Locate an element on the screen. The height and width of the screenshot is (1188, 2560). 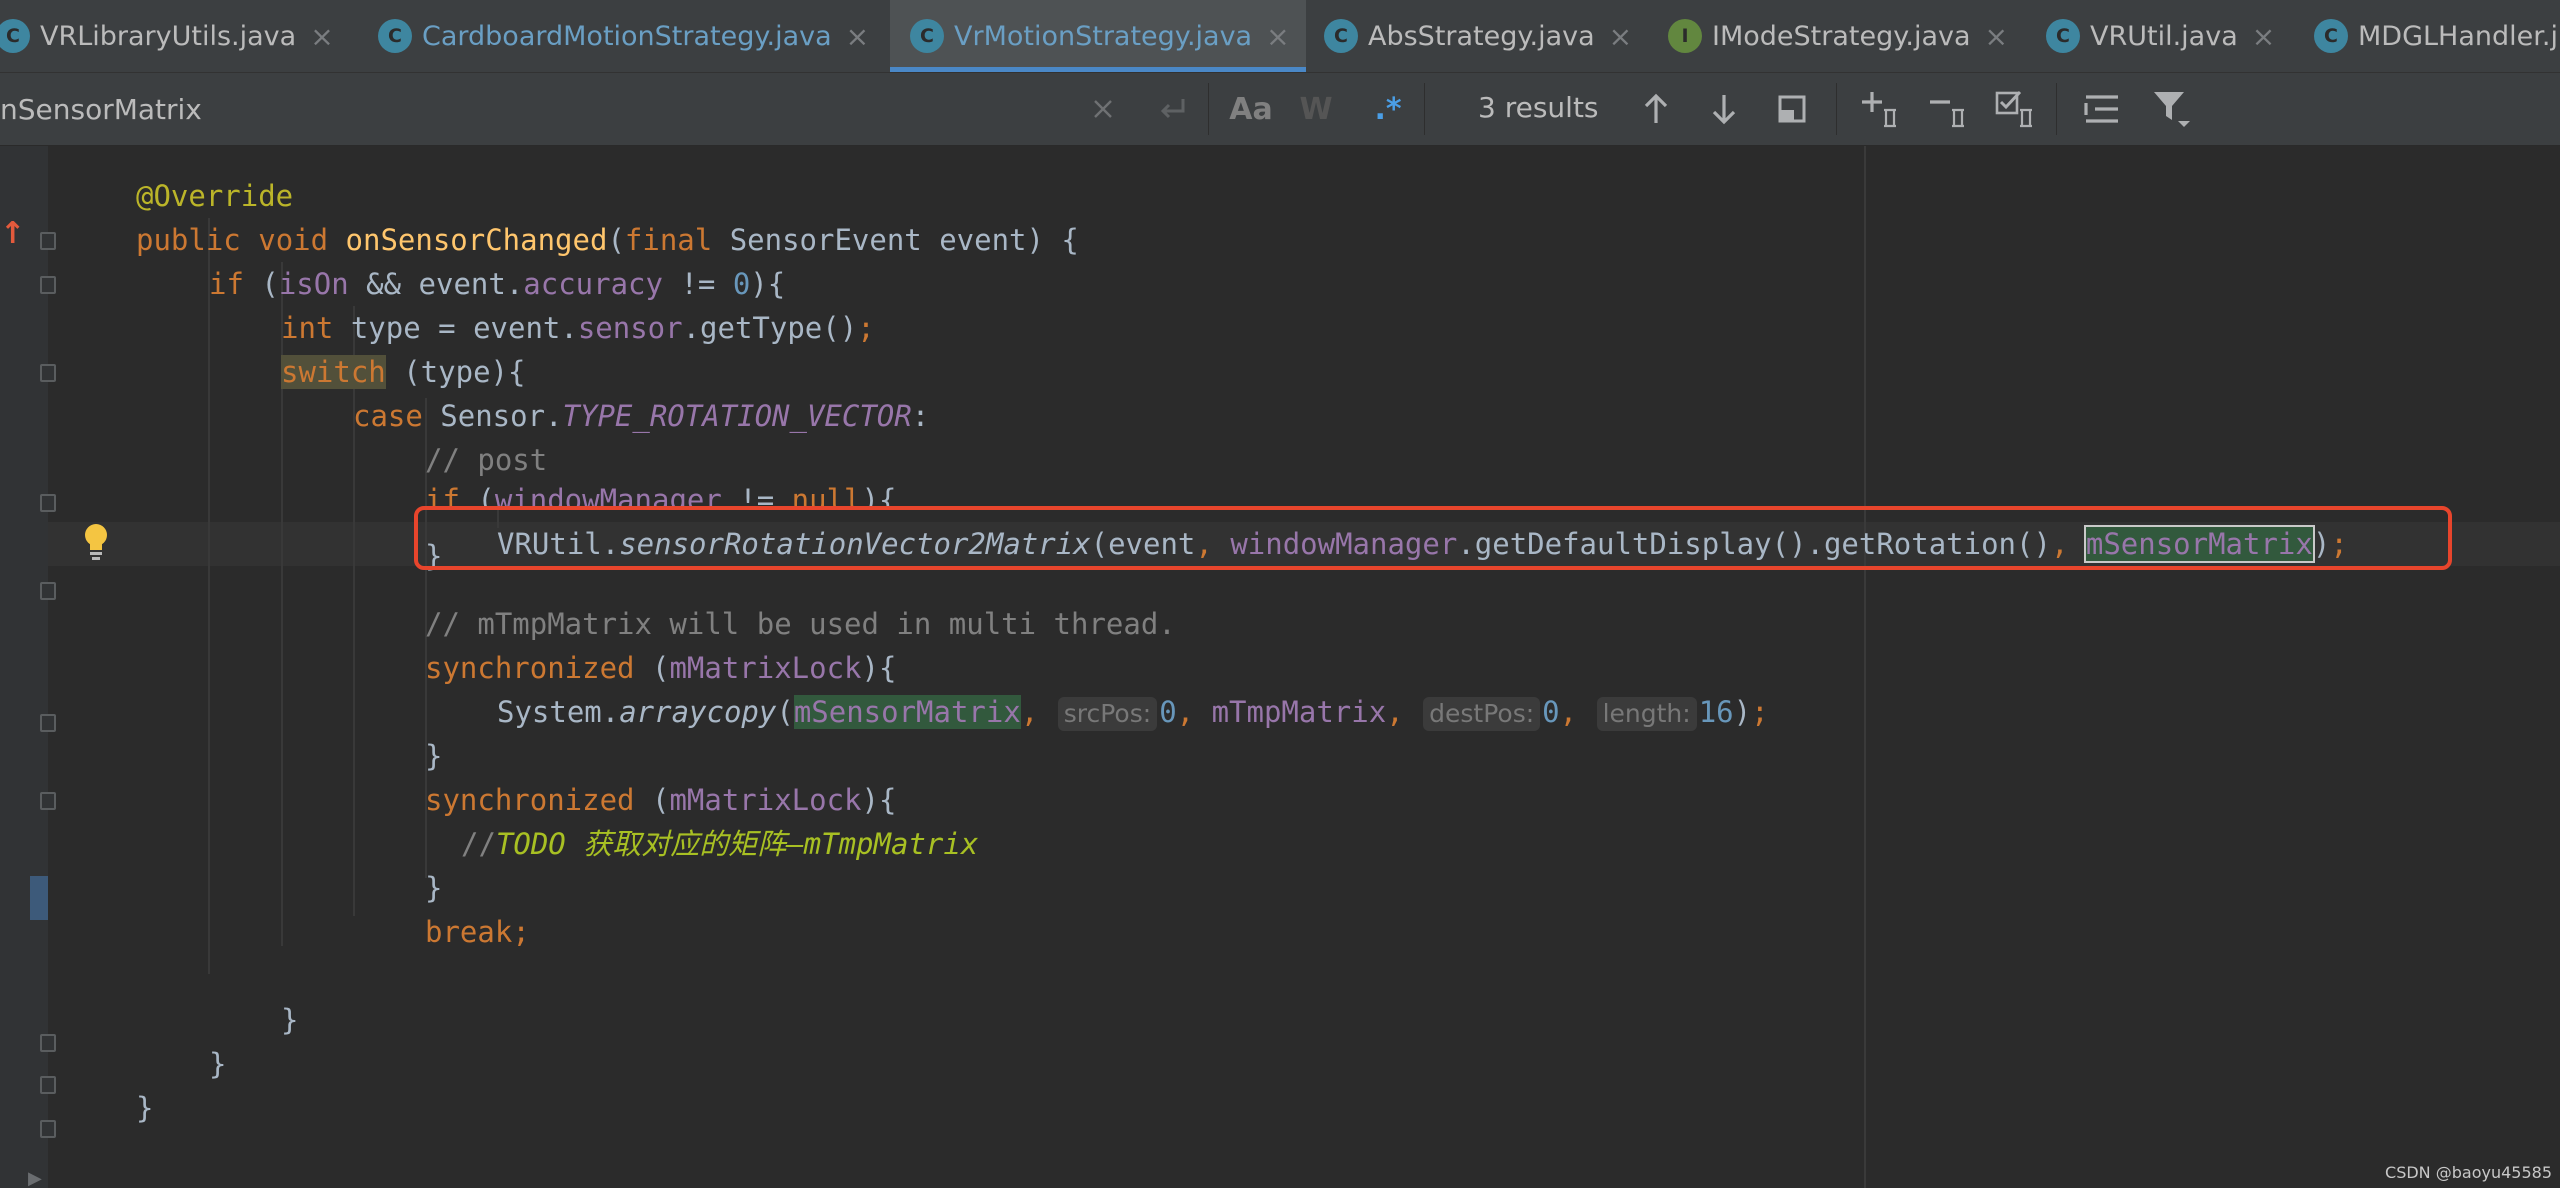
previous-occurrence-icon is located at coordinates (1656, 109).